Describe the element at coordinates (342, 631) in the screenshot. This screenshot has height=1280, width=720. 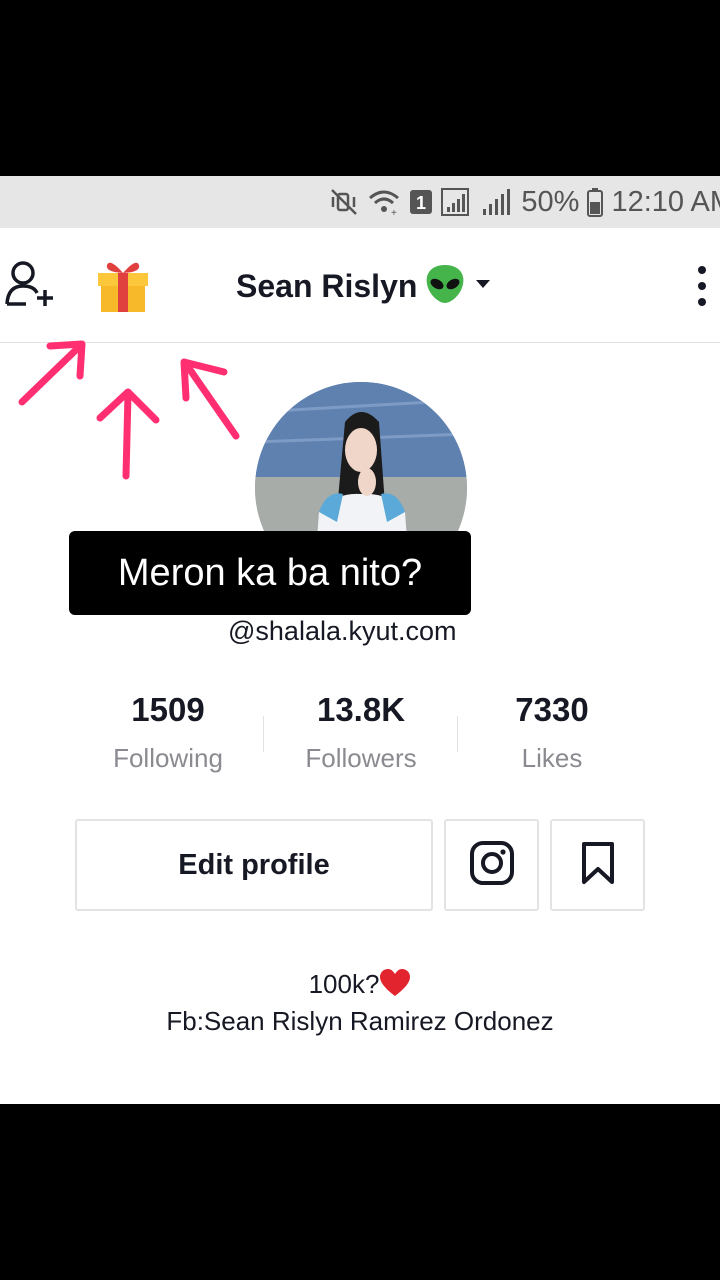
I see `profile-handle: @shalala.kyut.com` at that location.